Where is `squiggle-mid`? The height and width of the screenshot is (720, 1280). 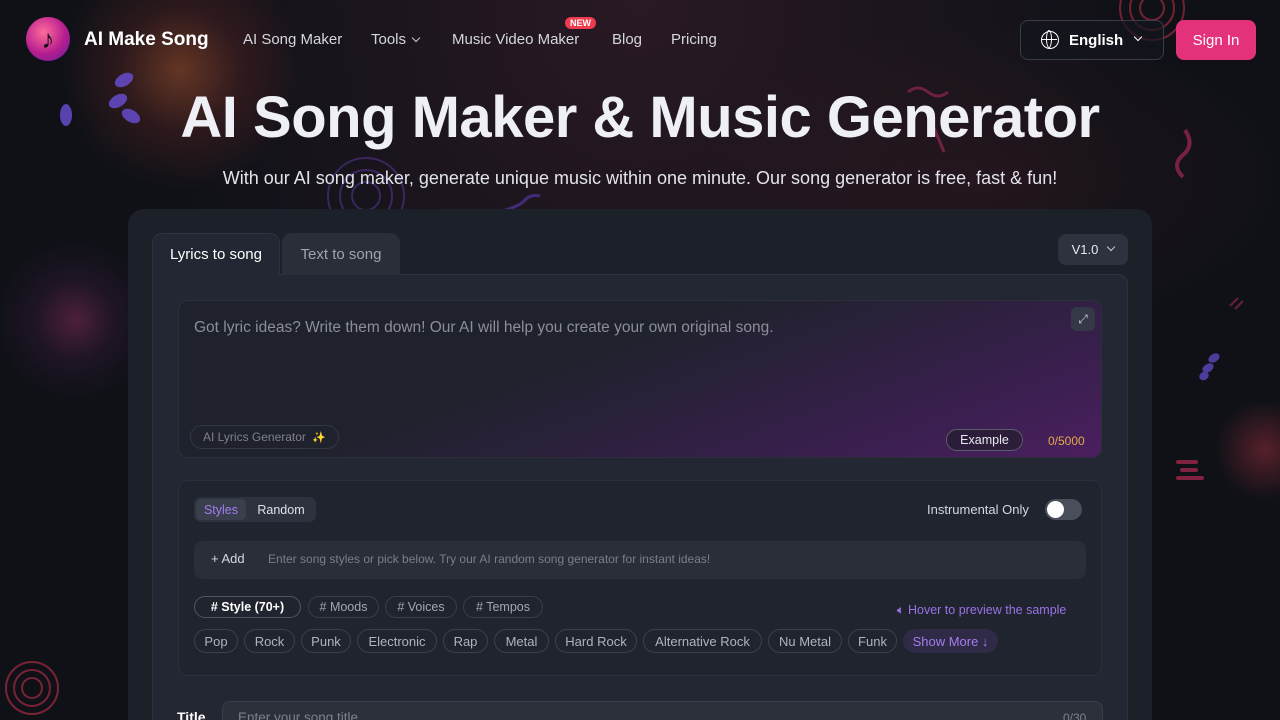 squiggle-mid is located at coordinates (522, 203).